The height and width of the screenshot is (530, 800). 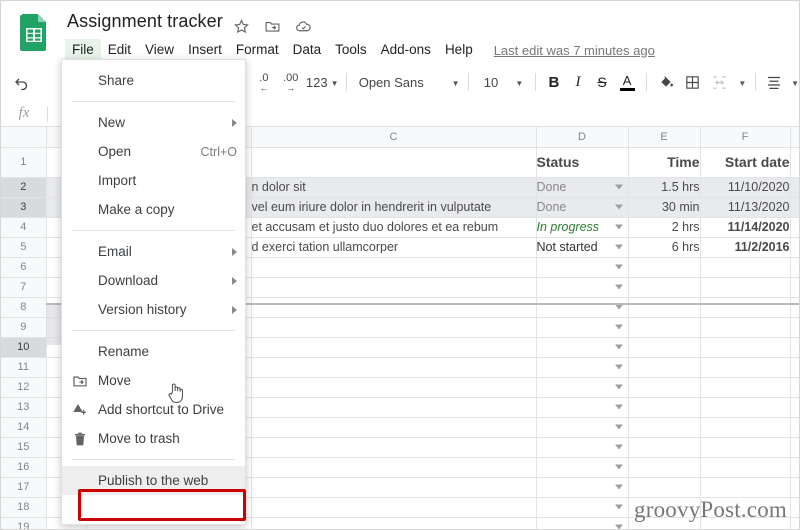 What do you see at coordinates (394, 137) in the screenshot?
I see `column-header-c: C` at bounding box center [394, 137].